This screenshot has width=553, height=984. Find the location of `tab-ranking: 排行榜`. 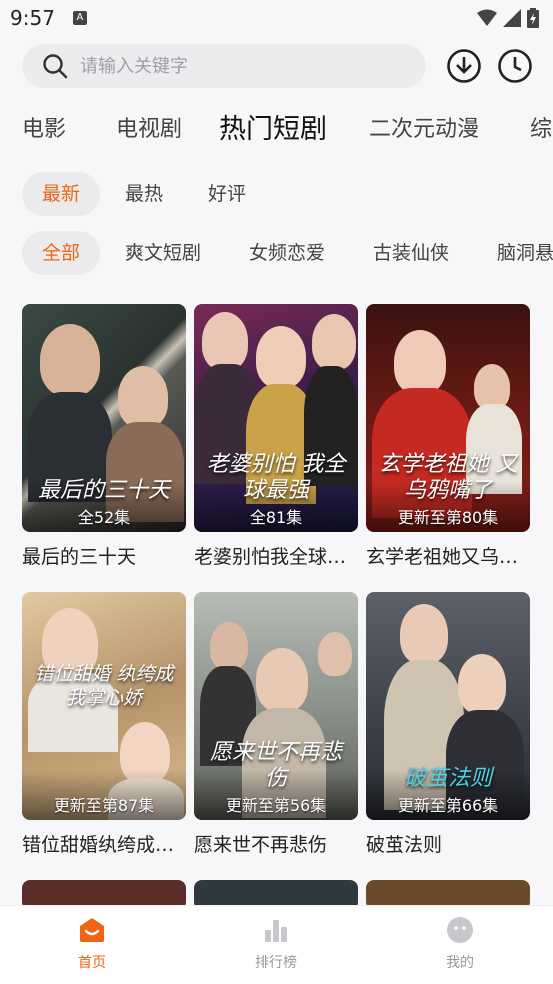

tab-ranking: 排行榜 is located at coordinates (276, 944).